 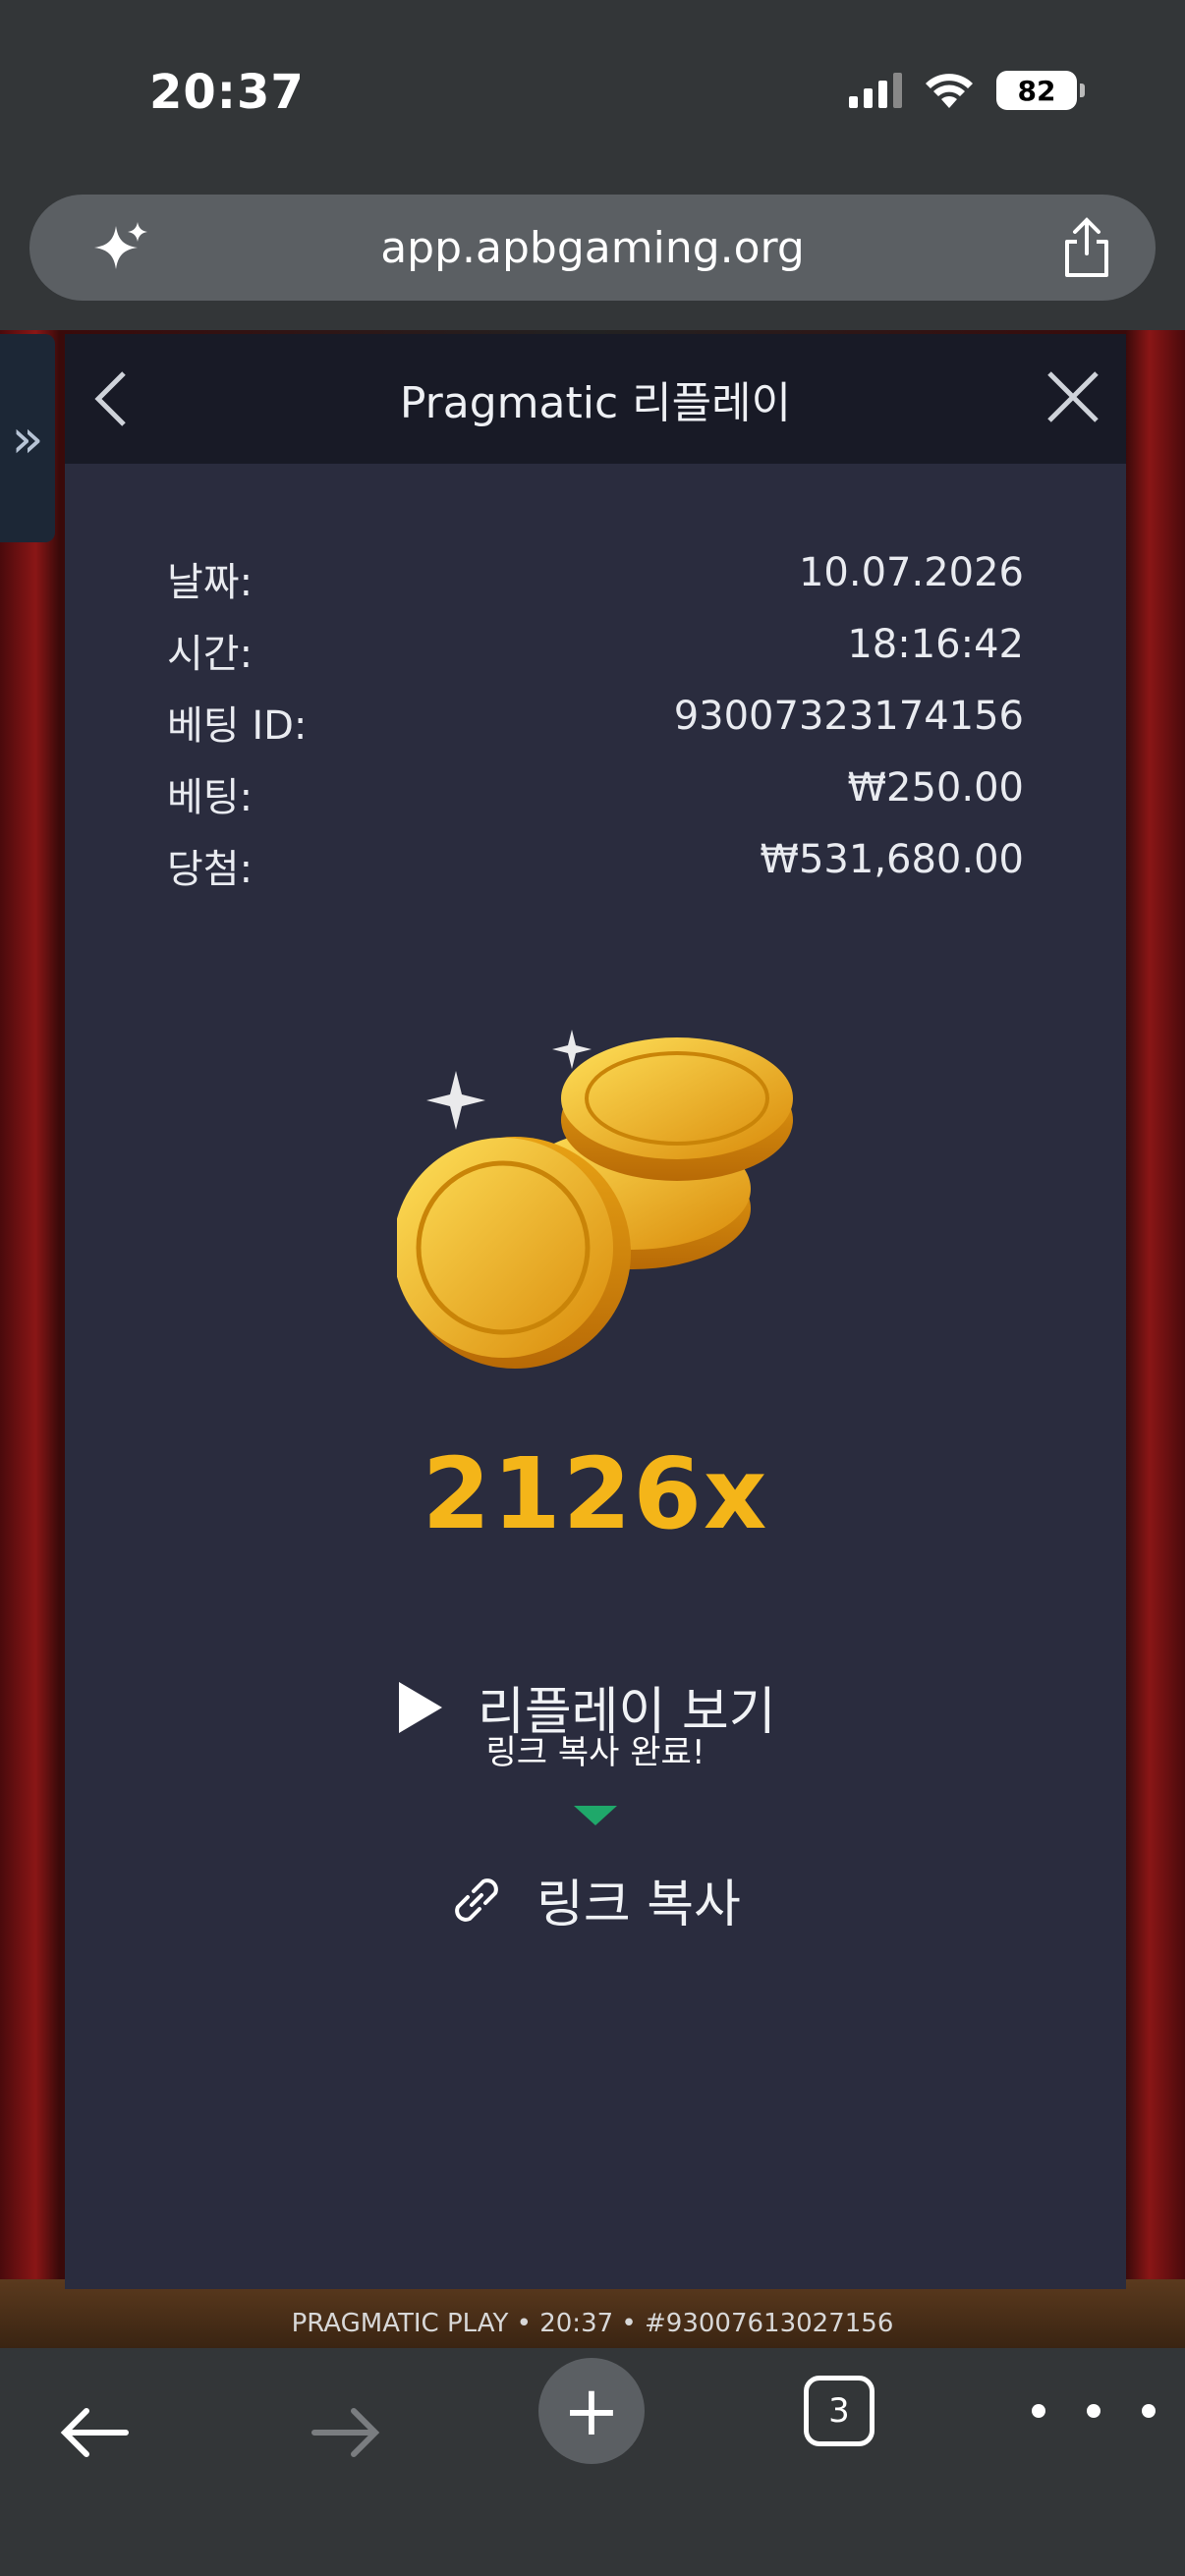 I want to click on info-value: 10.07.2026, so click(x=911, y=572).